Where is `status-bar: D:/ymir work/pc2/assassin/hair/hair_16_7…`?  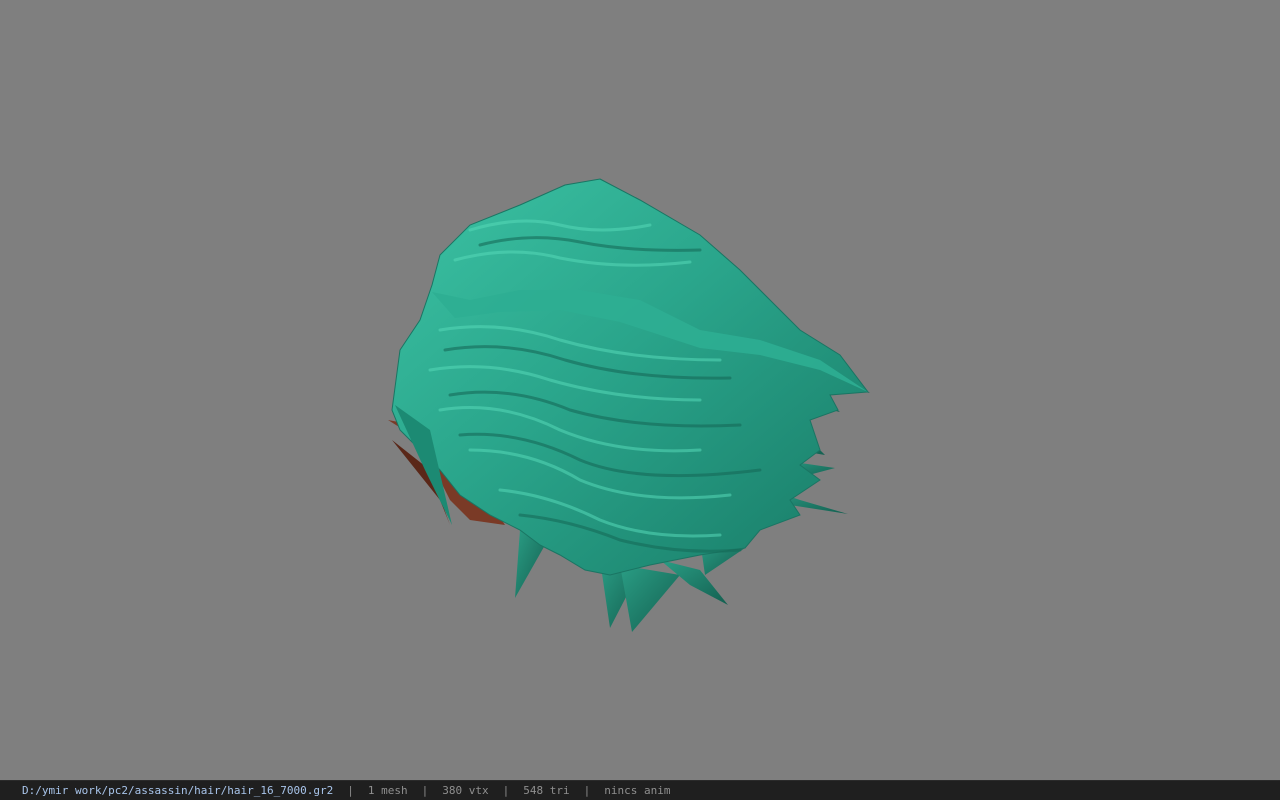 status-bar: D:/ymir work/pc2/assassin/hair/hair_16_7… is located at coordinates (640, 790).